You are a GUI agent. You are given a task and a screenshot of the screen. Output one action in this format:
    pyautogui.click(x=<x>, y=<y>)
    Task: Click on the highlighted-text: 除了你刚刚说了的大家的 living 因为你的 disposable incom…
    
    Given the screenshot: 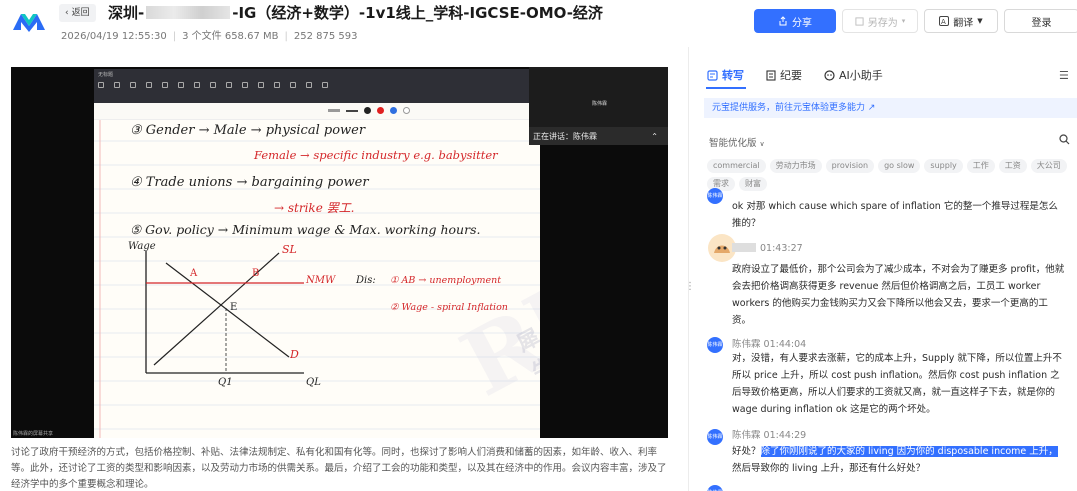 What is the action you would take?
    pyautogui.click(x=909, y=451)
    